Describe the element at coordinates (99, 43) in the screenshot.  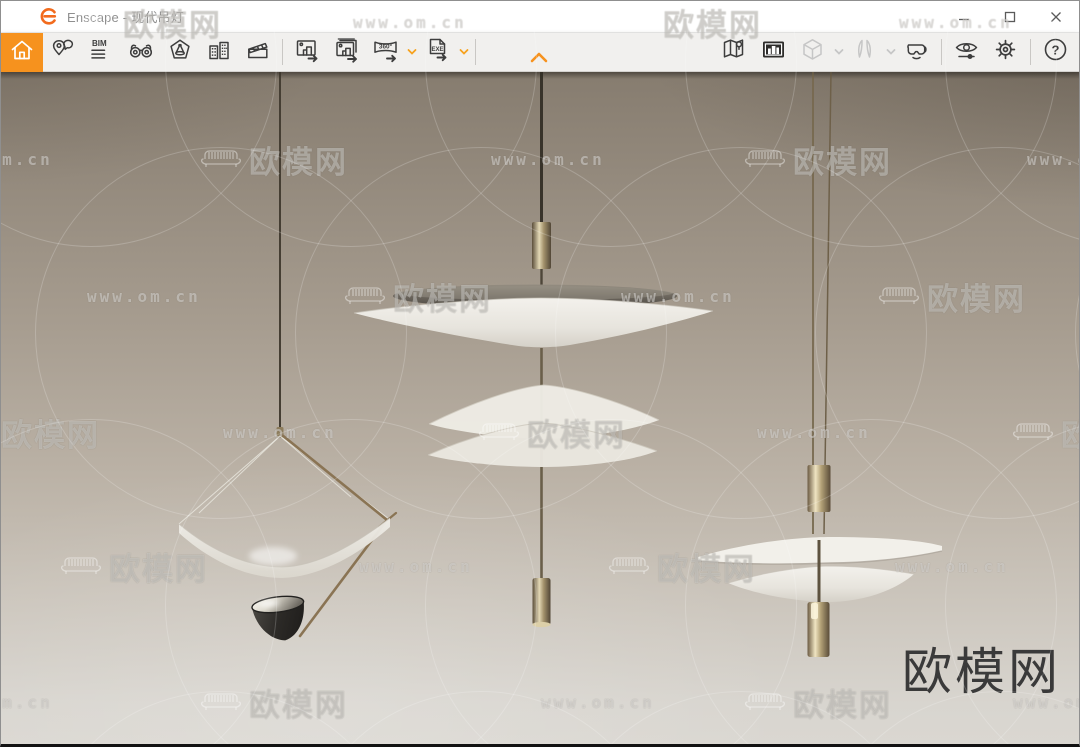
I see `svg-text: BIM` at that location.